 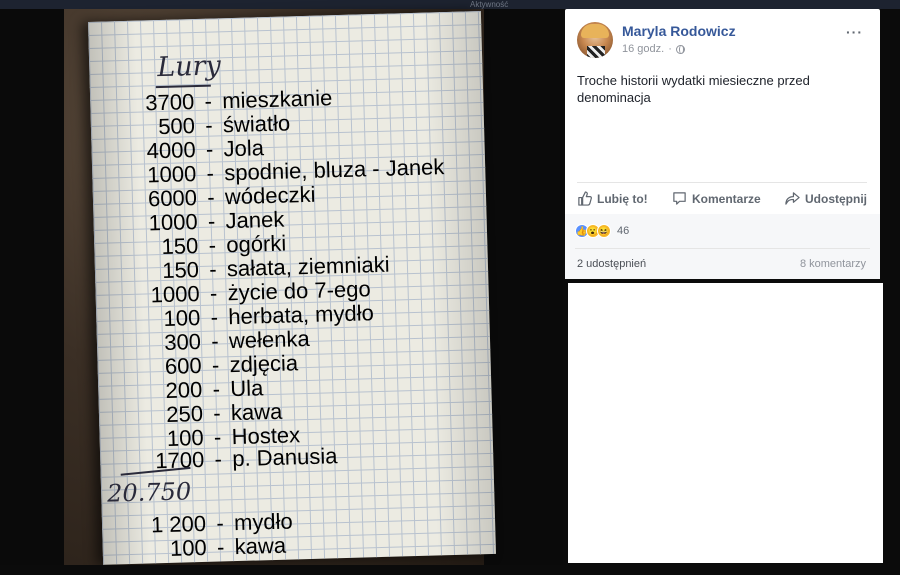 What do you see at coordinates (209, 547) in the screenshot?
I see `expense-row: 100- kawa` at bounding box center [209, 547].